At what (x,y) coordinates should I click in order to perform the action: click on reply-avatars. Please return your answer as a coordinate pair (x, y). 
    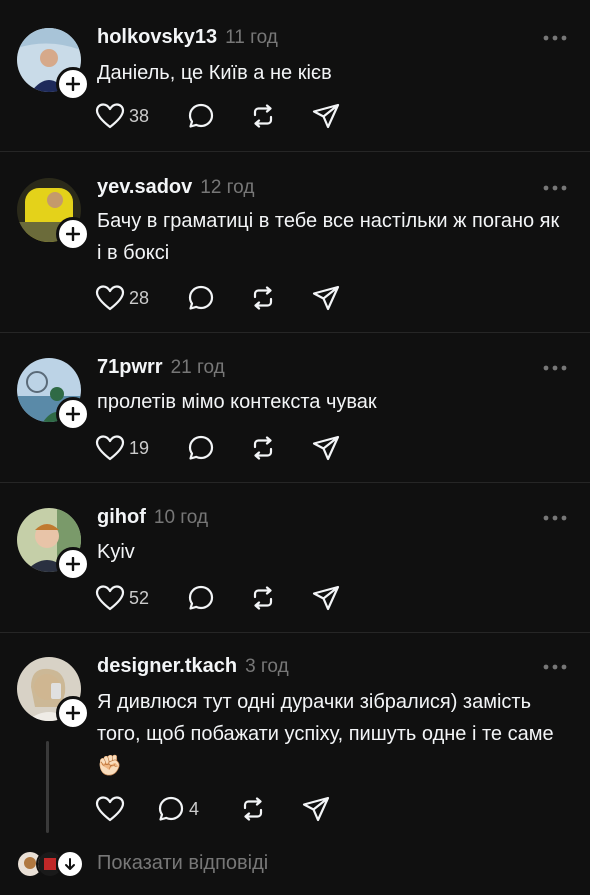
    Looking at the image, I should click on (50, 864).